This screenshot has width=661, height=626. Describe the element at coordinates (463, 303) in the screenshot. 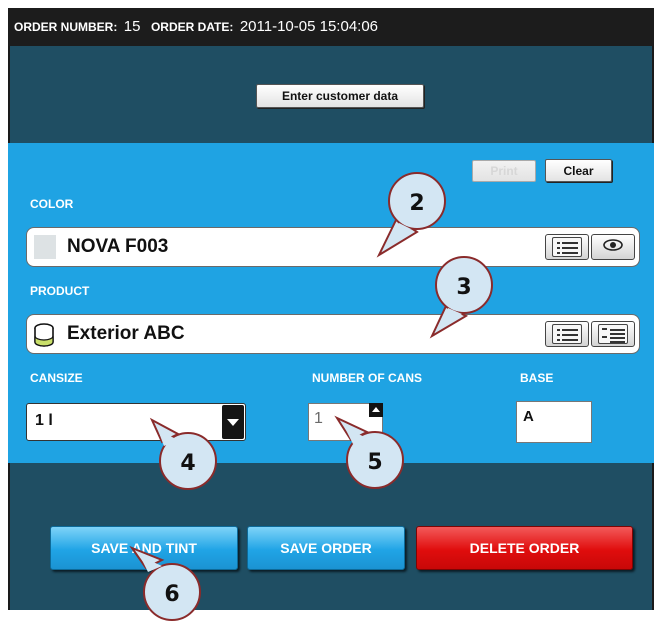

I see `callout-3: 3` at that location.